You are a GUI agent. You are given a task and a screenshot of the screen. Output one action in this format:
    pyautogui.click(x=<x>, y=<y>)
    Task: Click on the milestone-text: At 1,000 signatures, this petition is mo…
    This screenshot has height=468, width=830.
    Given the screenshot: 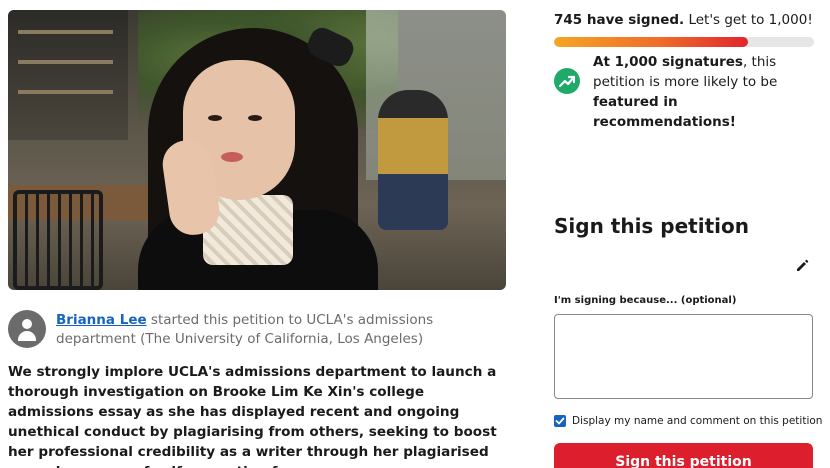 What is the action you would take?
    pyautogui.click(x=709, y=92)
    